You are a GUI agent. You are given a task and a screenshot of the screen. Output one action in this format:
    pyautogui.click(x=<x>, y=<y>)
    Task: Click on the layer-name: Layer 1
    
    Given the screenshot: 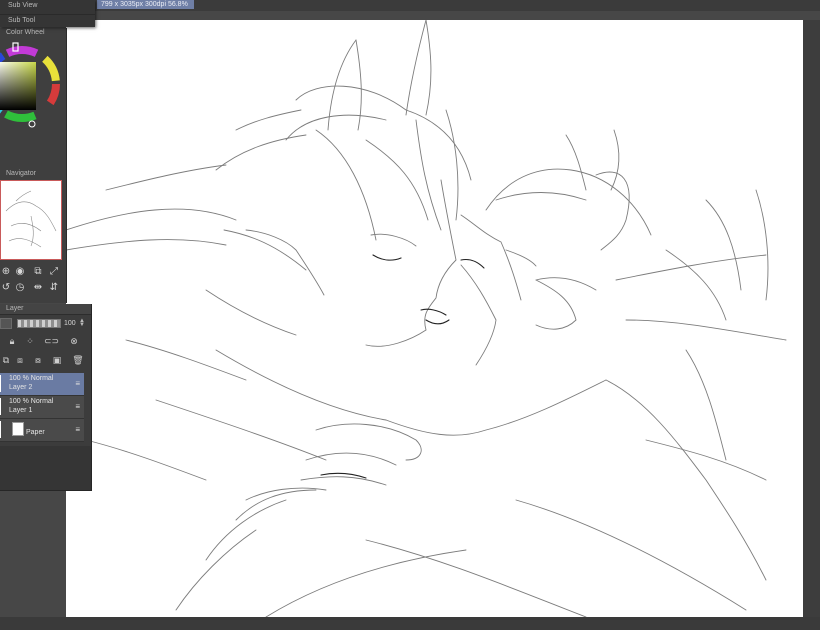 What is the action you would take?
    pyautogui.click(x=21, y=410)
    